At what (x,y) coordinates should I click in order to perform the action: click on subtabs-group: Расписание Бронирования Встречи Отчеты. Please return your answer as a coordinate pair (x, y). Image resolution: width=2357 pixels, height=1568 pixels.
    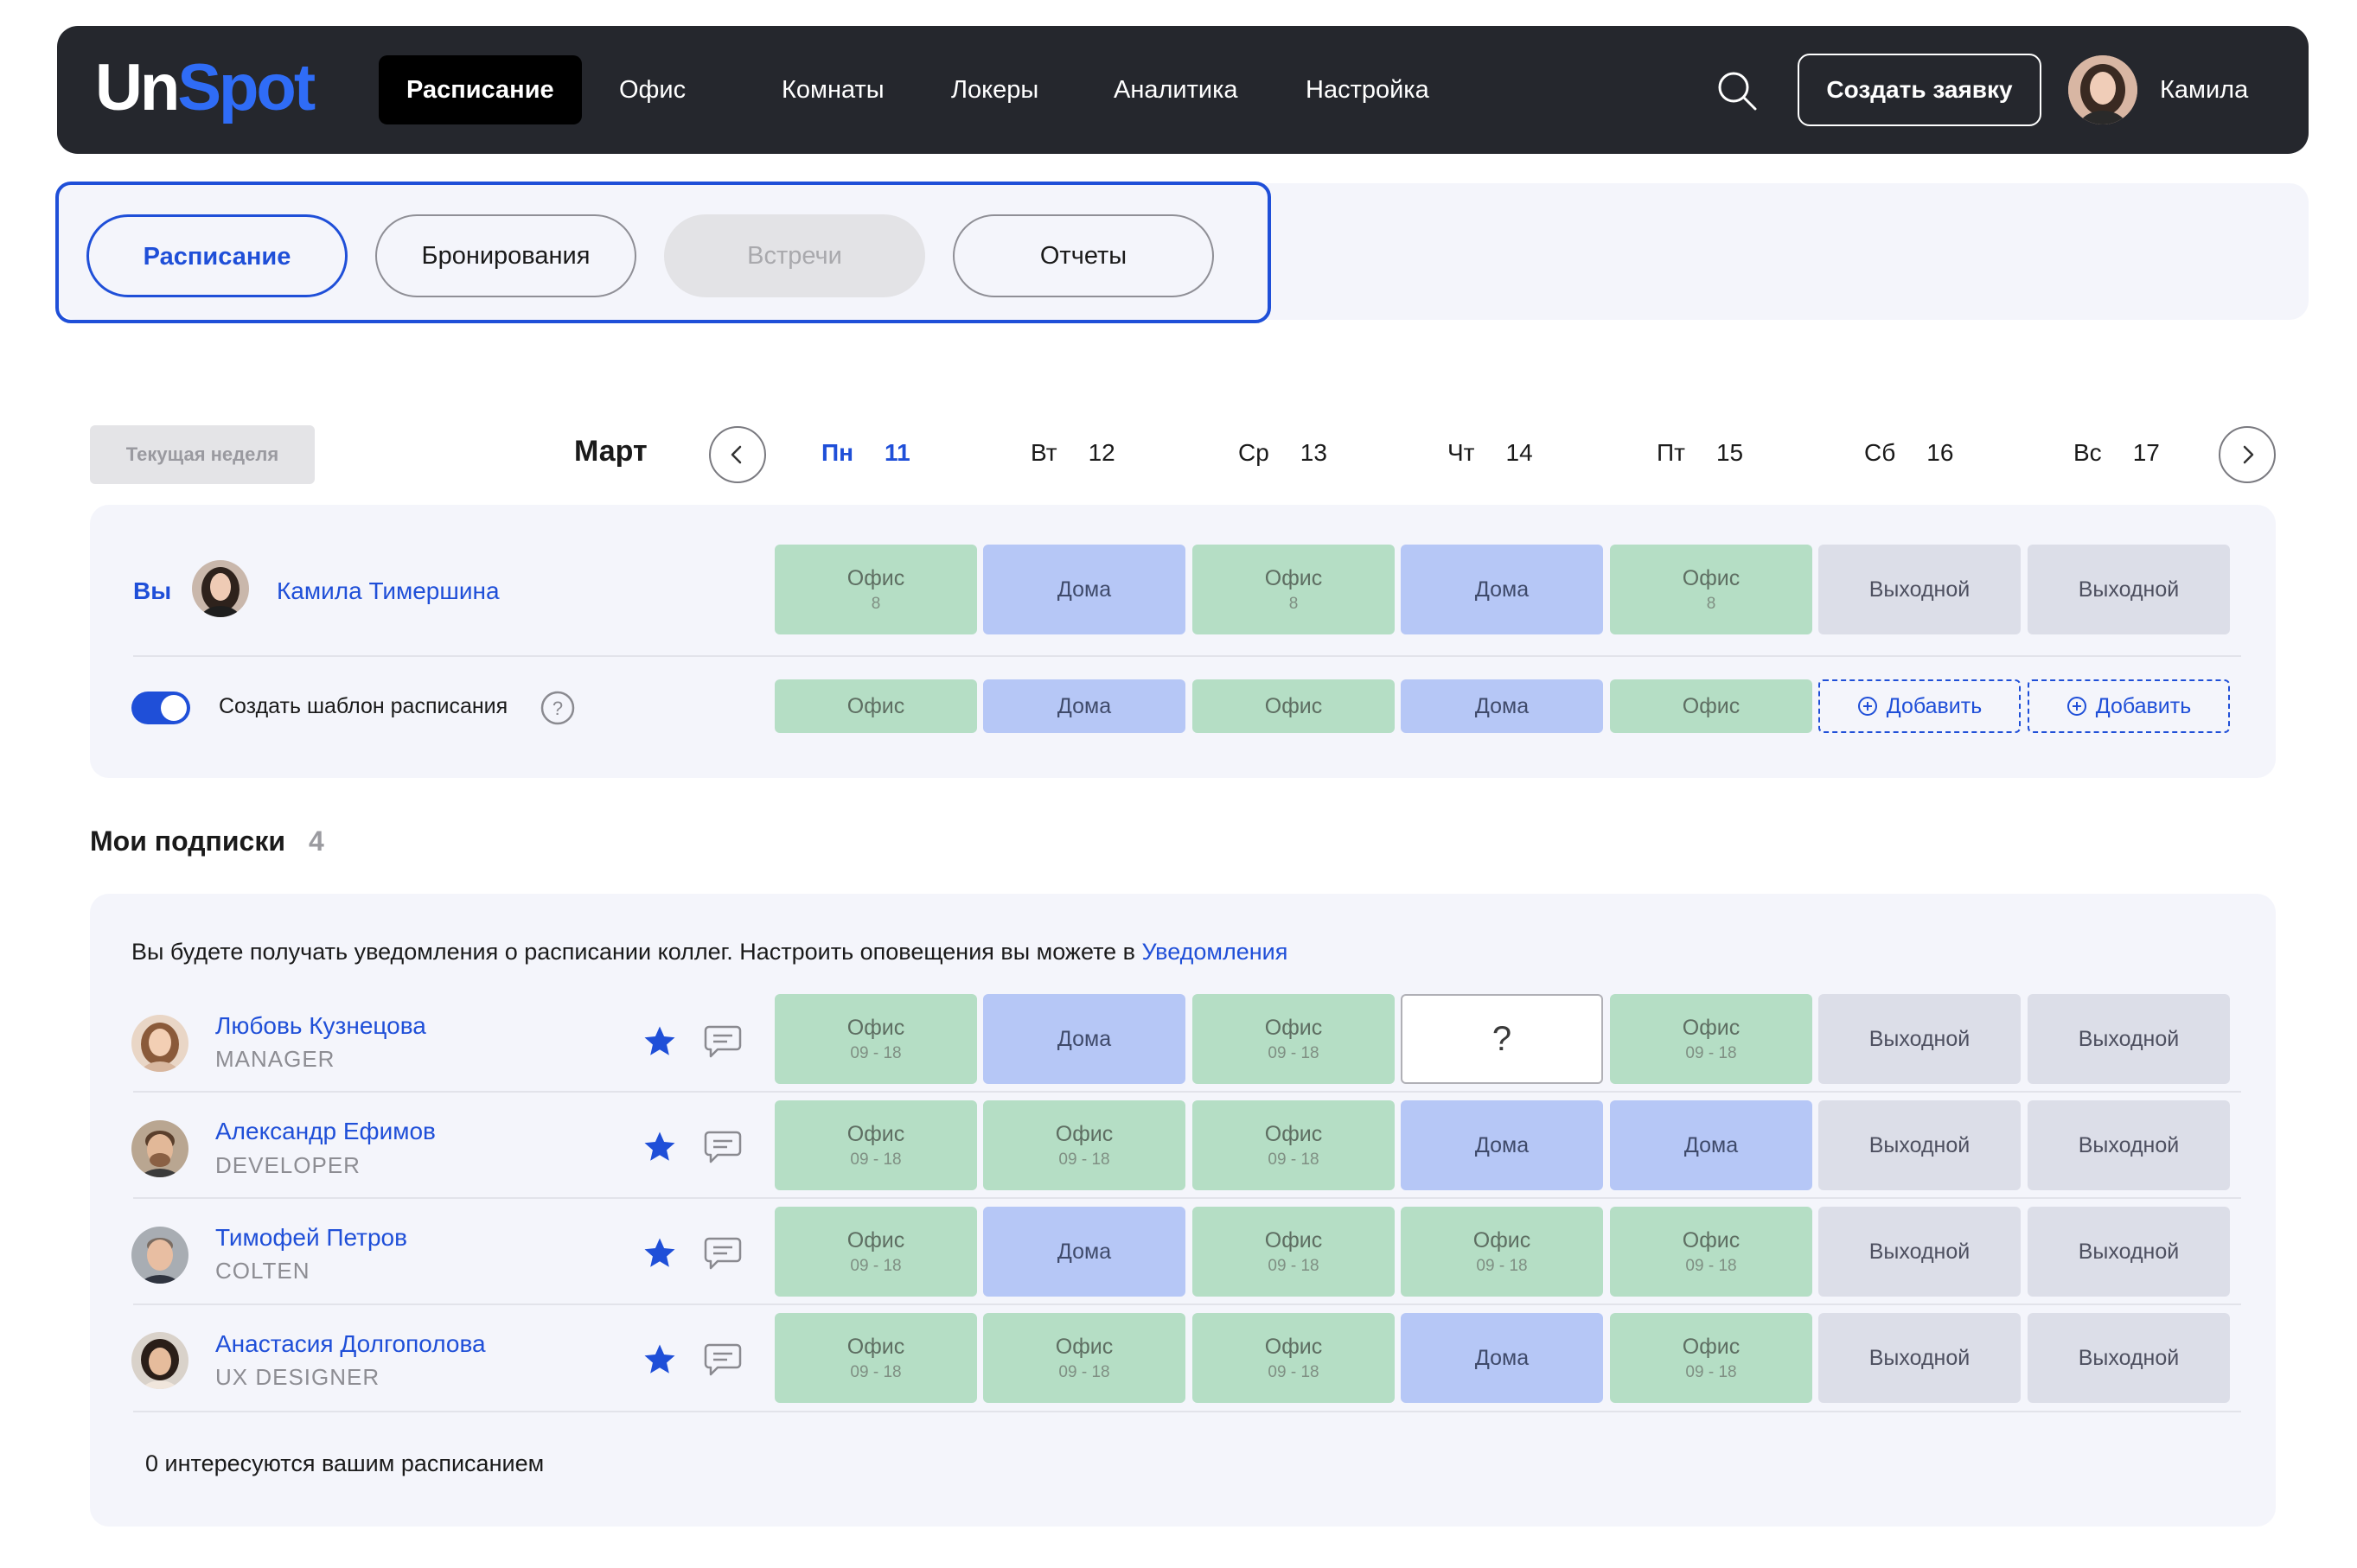
    Looking at the image, I should click on (663, 252).